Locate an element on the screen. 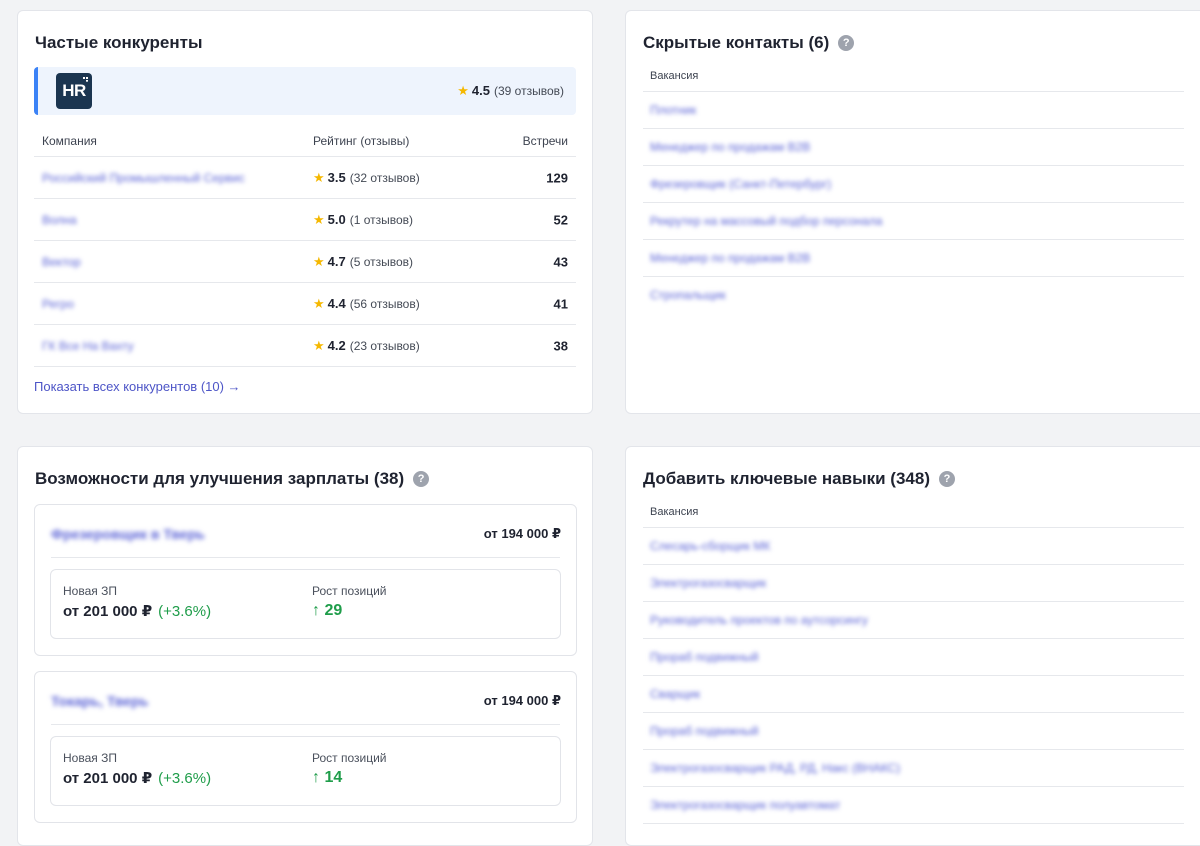 The height and width of the screenshot is (846, 1200). column-header-company: Компания is located at coordinates (69, 141).